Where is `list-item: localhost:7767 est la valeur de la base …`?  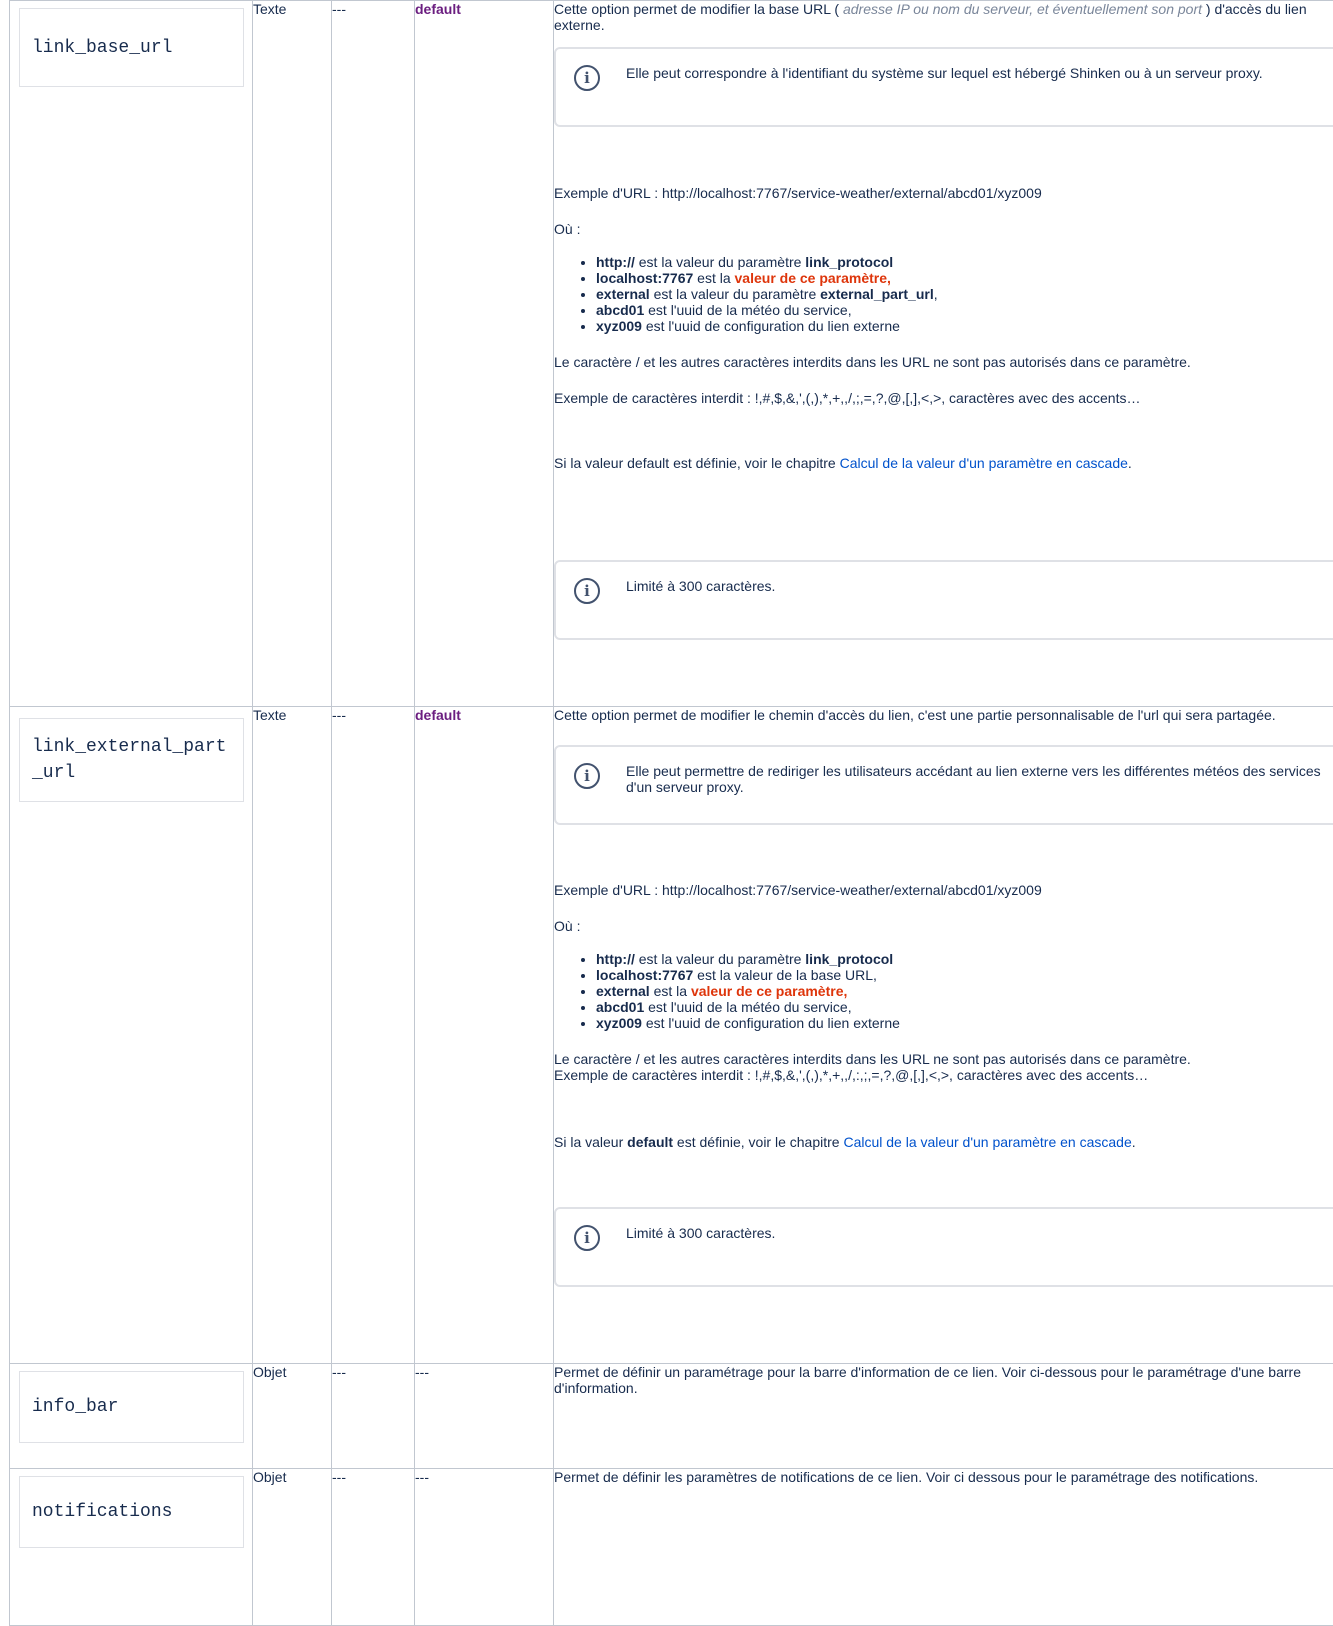 list-item: localhost:7767 est la valeur de la base … is located at coordinates (964, 975).